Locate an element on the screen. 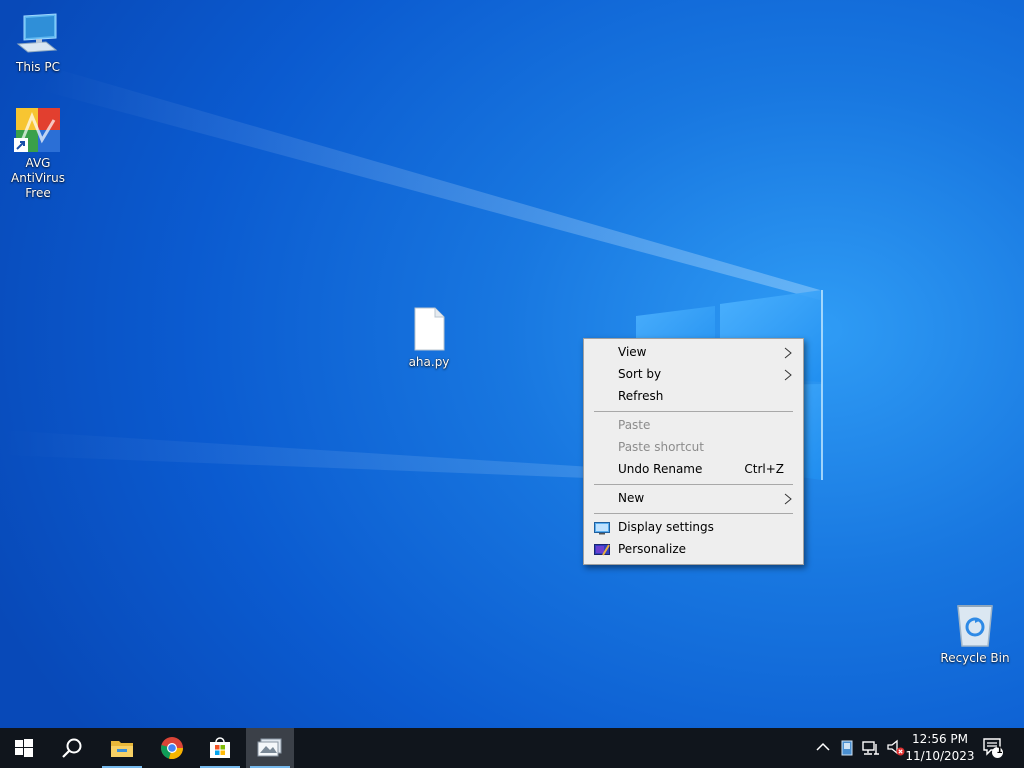 The width and height of the screenshot is (1024, 768). menu-item-label: Personalize is located at coordinates (652, 549).